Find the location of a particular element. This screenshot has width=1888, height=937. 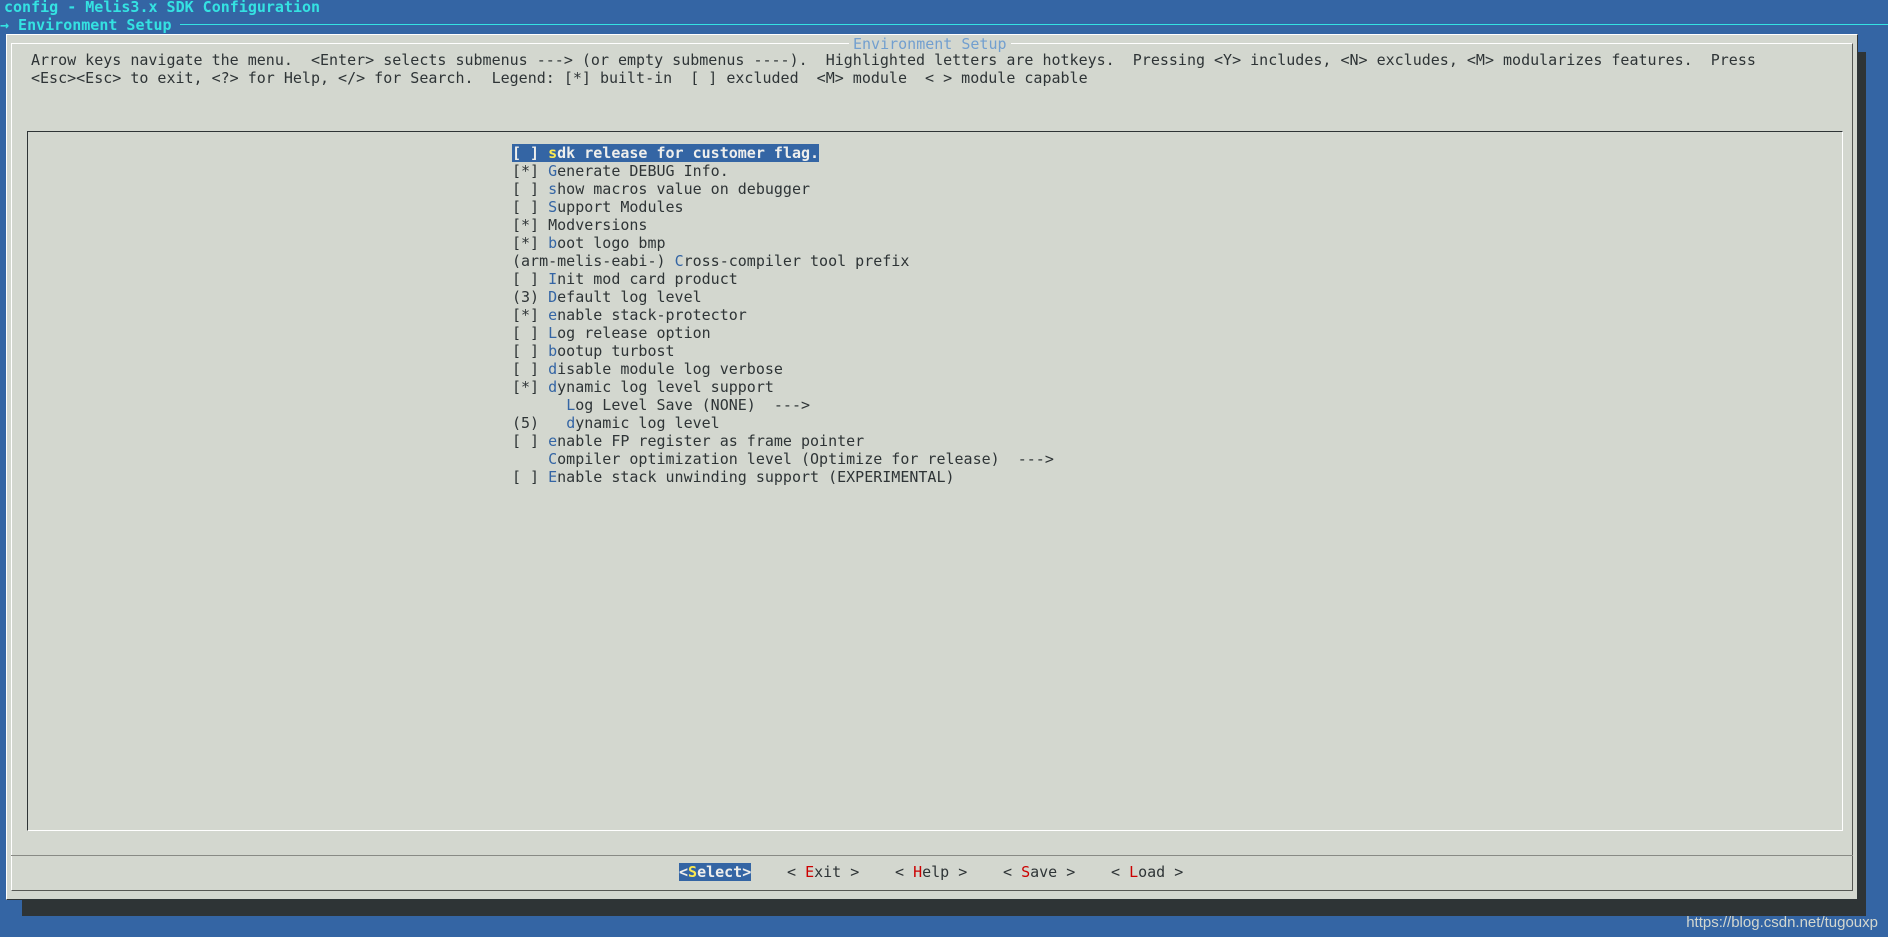

menu-item: [ ] show macros value on debugger is located at coordinates (661, 189).